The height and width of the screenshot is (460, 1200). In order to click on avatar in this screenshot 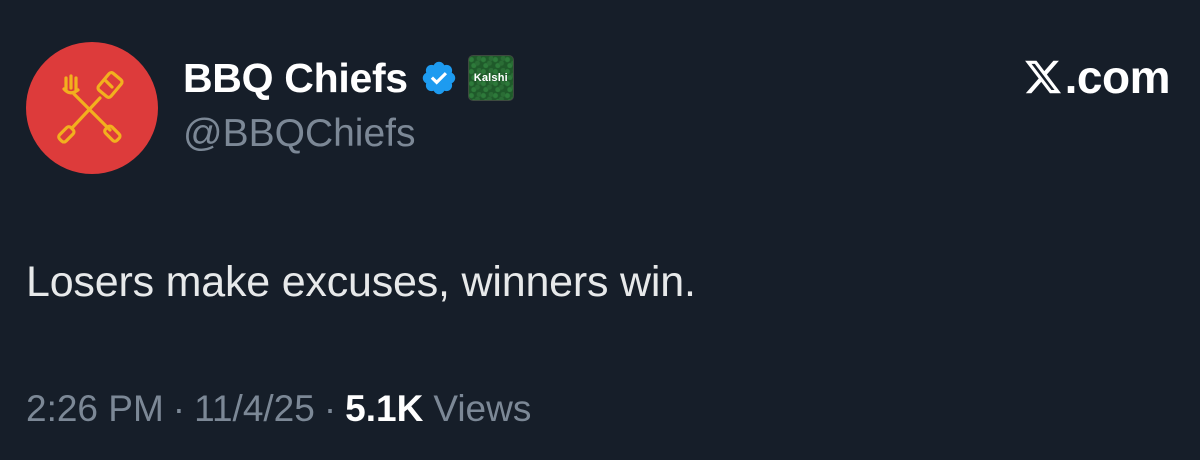, I will do `click(92, 108)`.